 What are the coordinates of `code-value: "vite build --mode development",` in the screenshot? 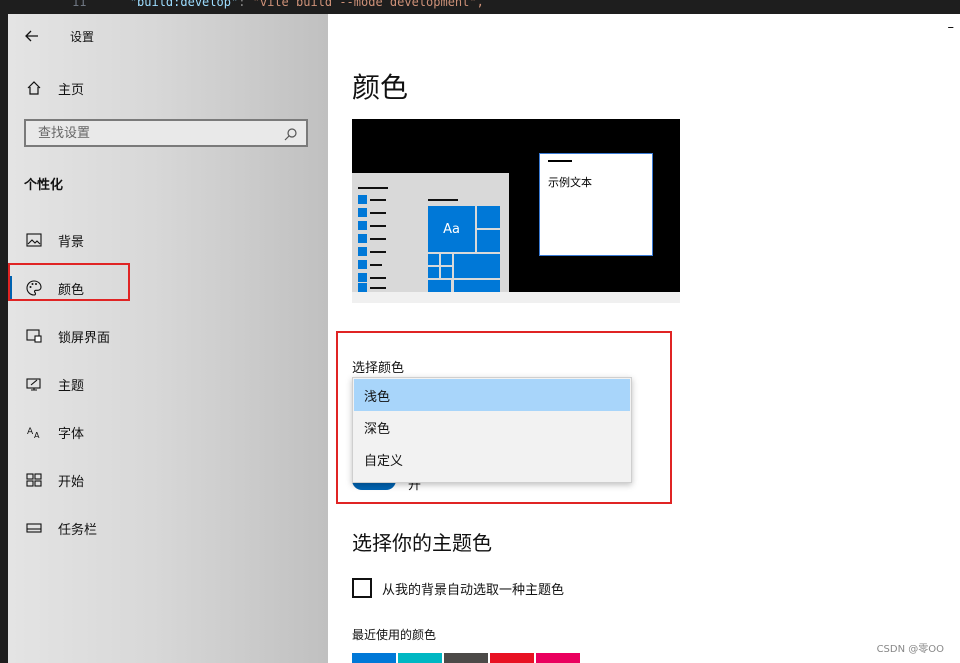 It's located at (368, 4).